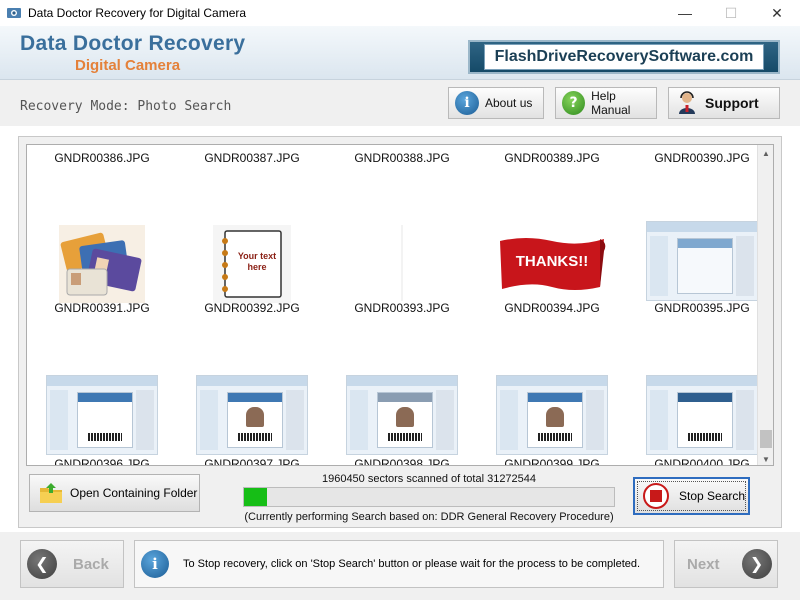 The width and height of the screenshot is (800, 600). Describe the element at coordinates (257, 261) in the screenshot. I see `notepad-text: Your text here` at that location.